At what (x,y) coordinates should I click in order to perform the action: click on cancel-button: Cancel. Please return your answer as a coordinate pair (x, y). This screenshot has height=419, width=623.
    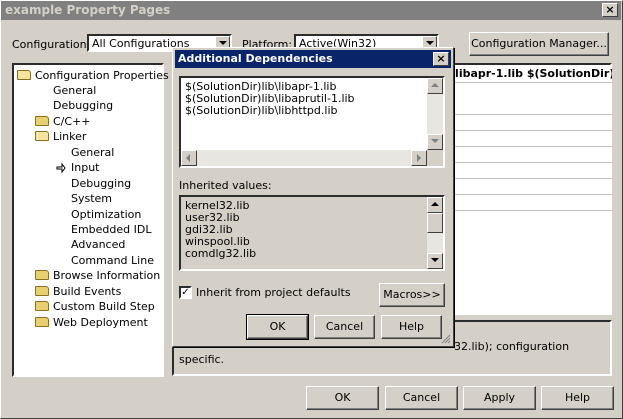
    Looking at the image, I should click on (421, 398).